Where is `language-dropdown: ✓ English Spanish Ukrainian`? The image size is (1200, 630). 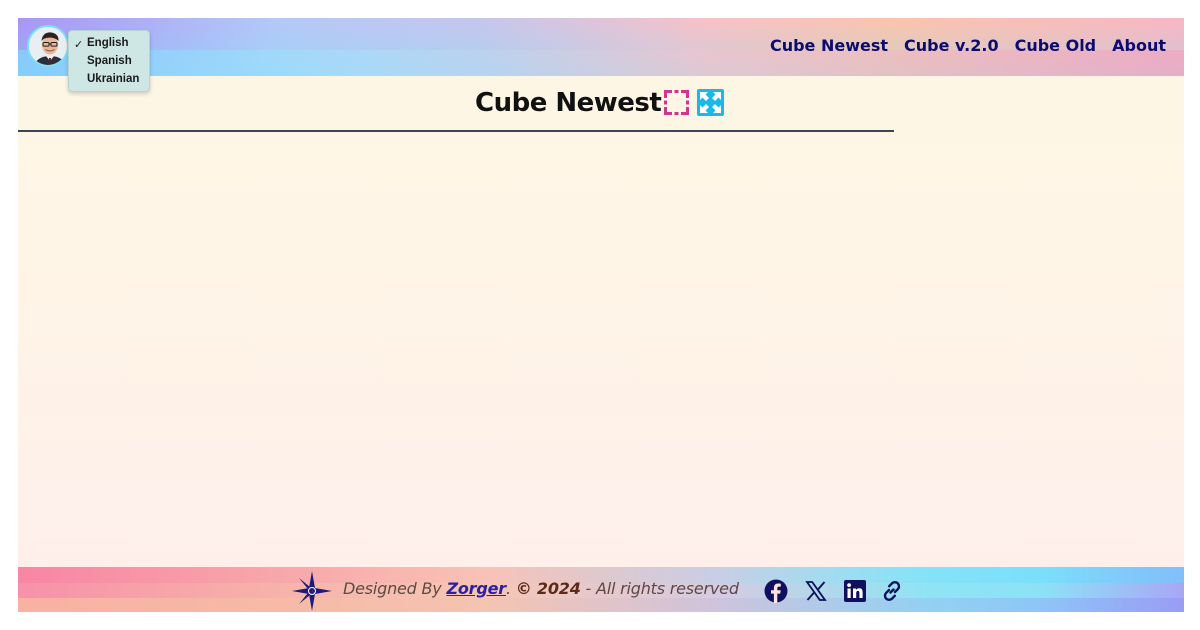 language-dropdown: ✓ English Spanish Ukrainian is located at coordinates (109, 61).